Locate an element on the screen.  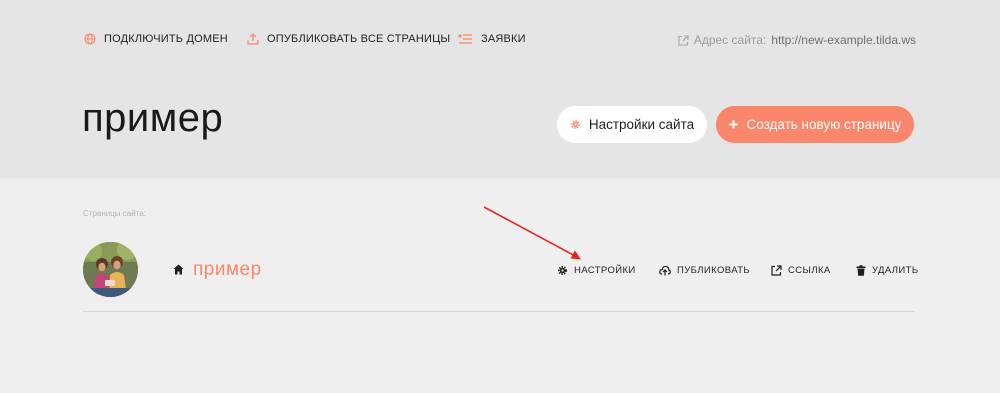
list-plus-icon is located at coordinates (465, 39).